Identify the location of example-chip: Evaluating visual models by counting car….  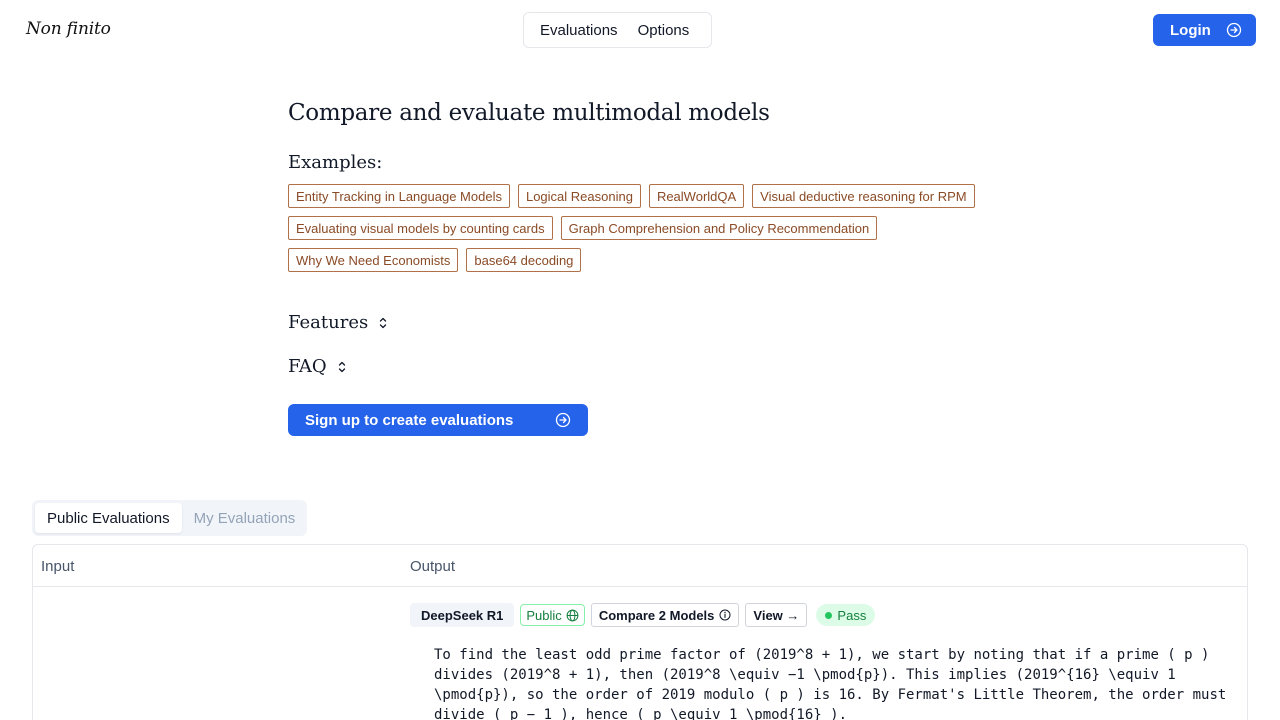
(420, 228).